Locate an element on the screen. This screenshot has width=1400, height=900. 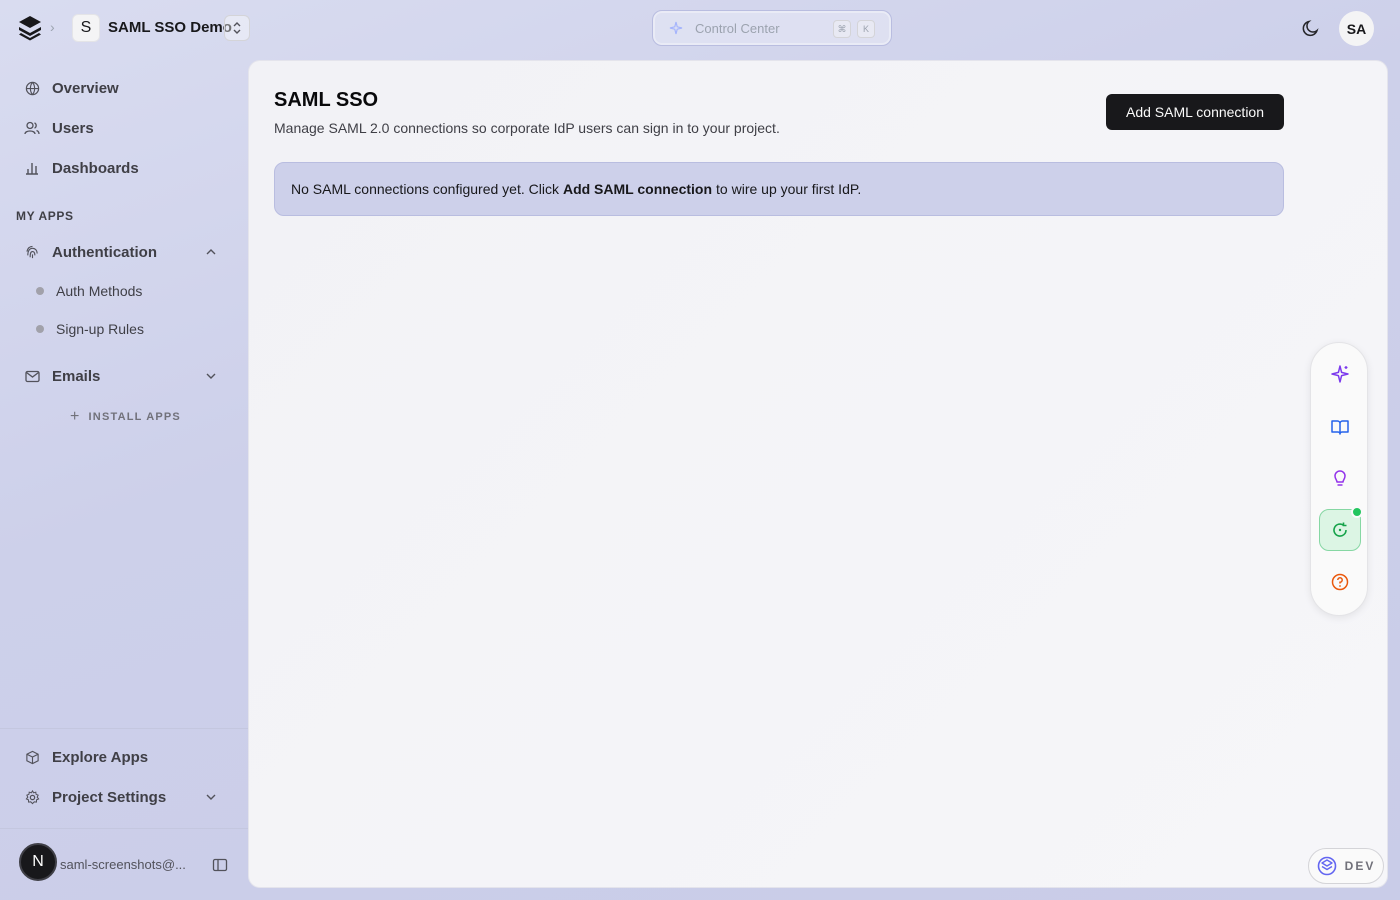
sidebar-item-explore-apps: Explore Apps is located at coordinates (124, 757).